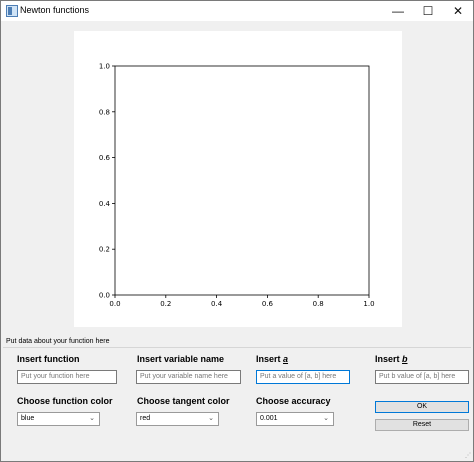 Image resolution: width=474 pixels, height=462 pixels. I want to click on y-tick-label: 0.2, so click(104, 250).